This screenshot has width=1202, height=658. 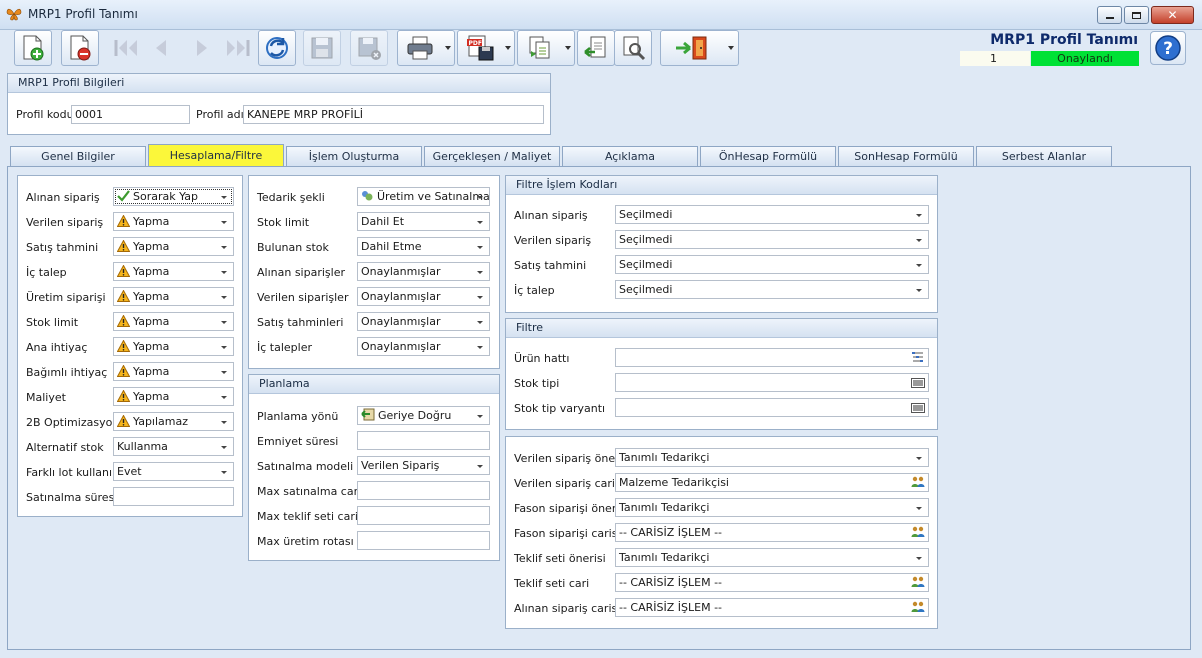 I want to click on calc-option-7-combo: Yapma, so click(x=173, y=371).